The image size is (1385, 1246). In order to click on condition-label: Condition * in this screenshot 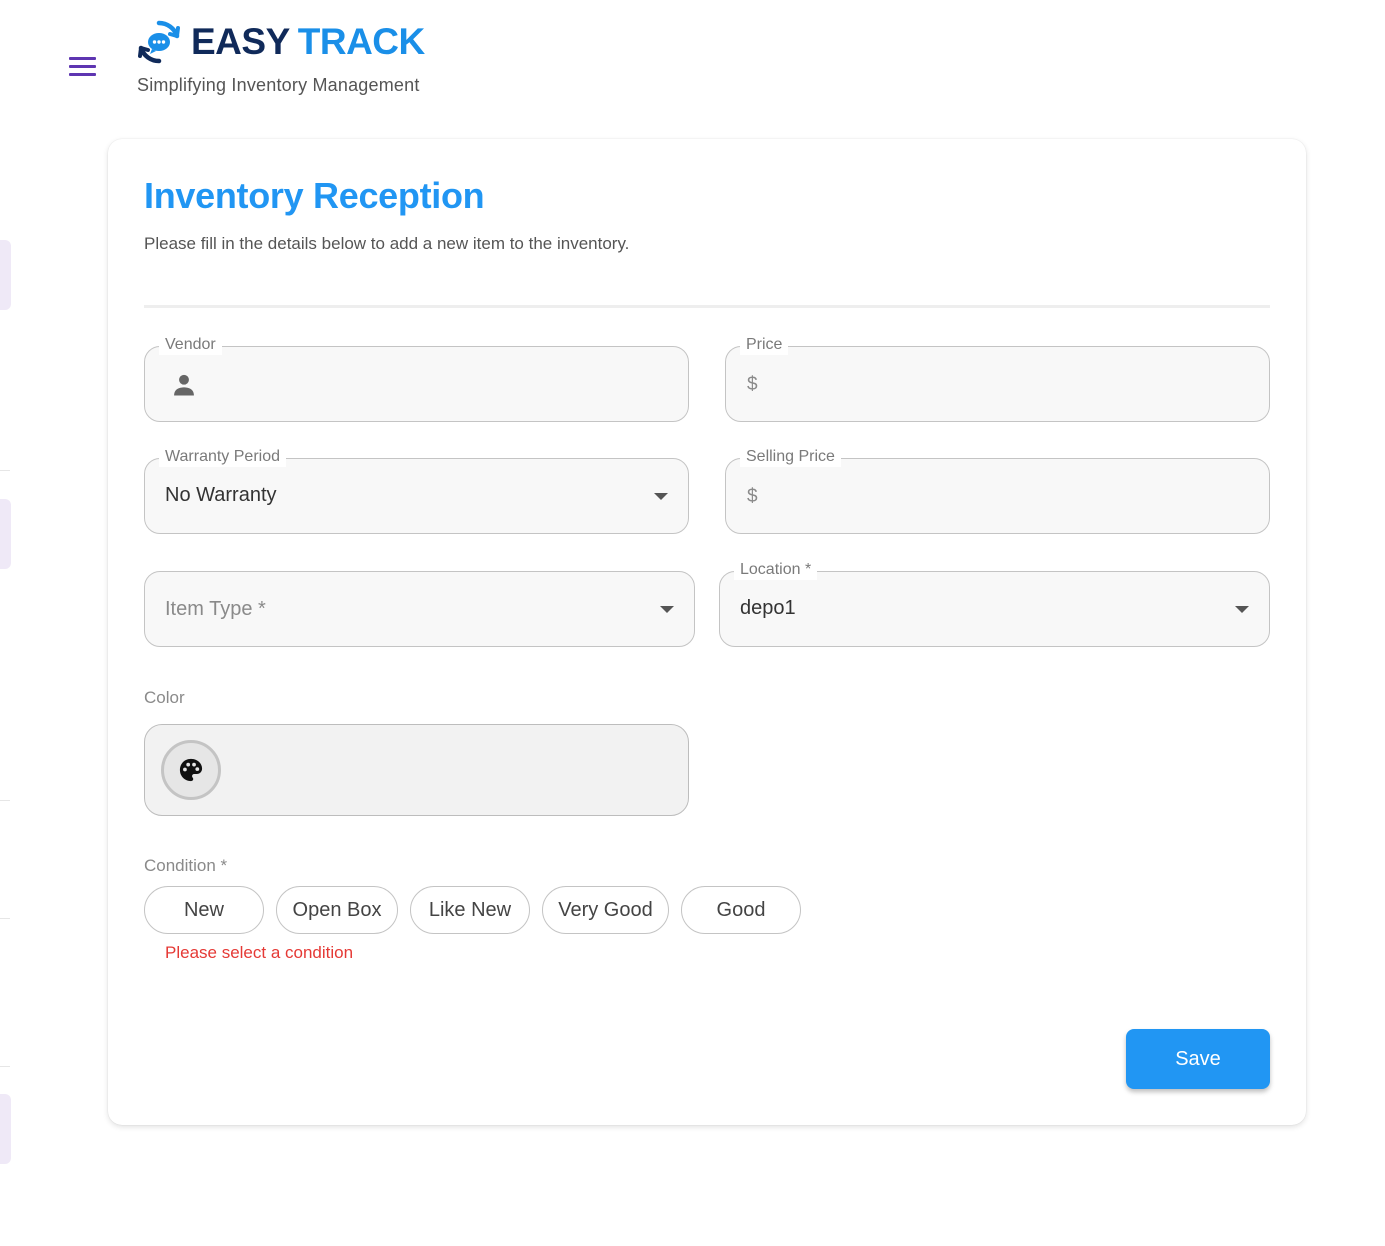, I will do `click(186, 865)`.